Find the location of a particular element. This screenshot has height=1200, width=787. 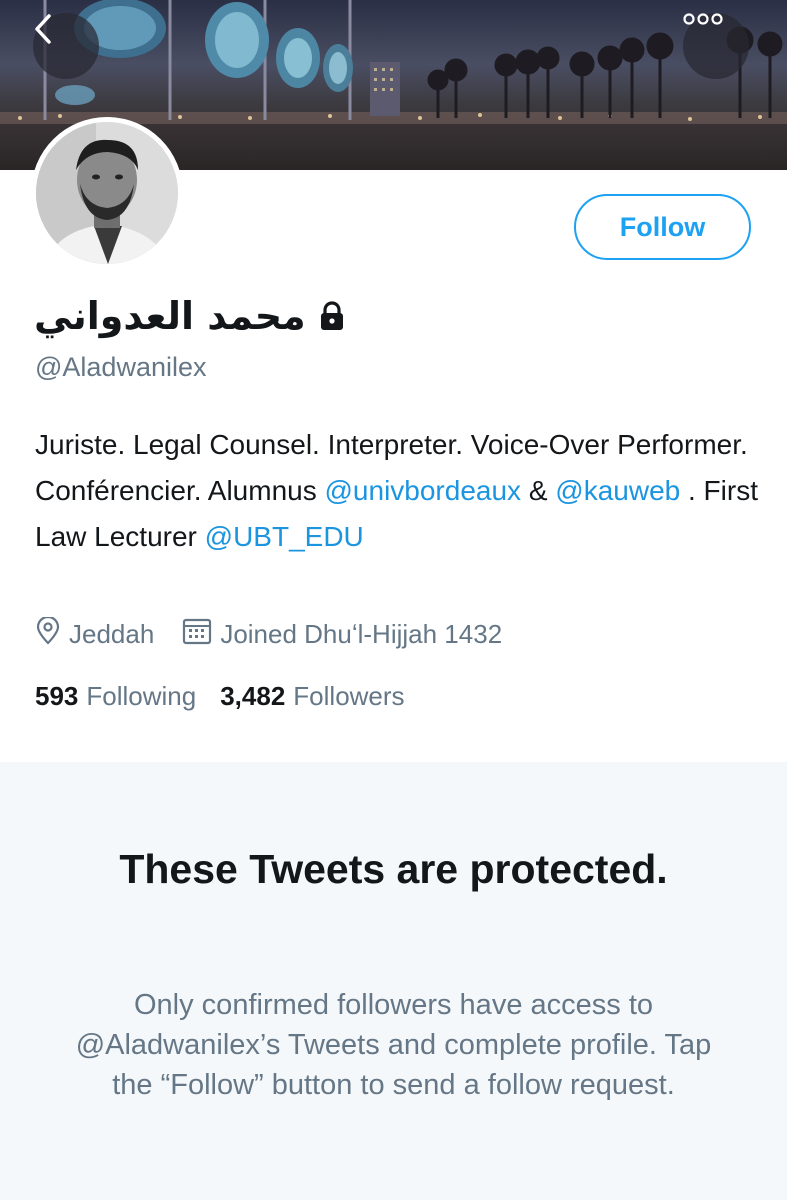

followers-count: 3,482 is located at coordinates (253, 695).